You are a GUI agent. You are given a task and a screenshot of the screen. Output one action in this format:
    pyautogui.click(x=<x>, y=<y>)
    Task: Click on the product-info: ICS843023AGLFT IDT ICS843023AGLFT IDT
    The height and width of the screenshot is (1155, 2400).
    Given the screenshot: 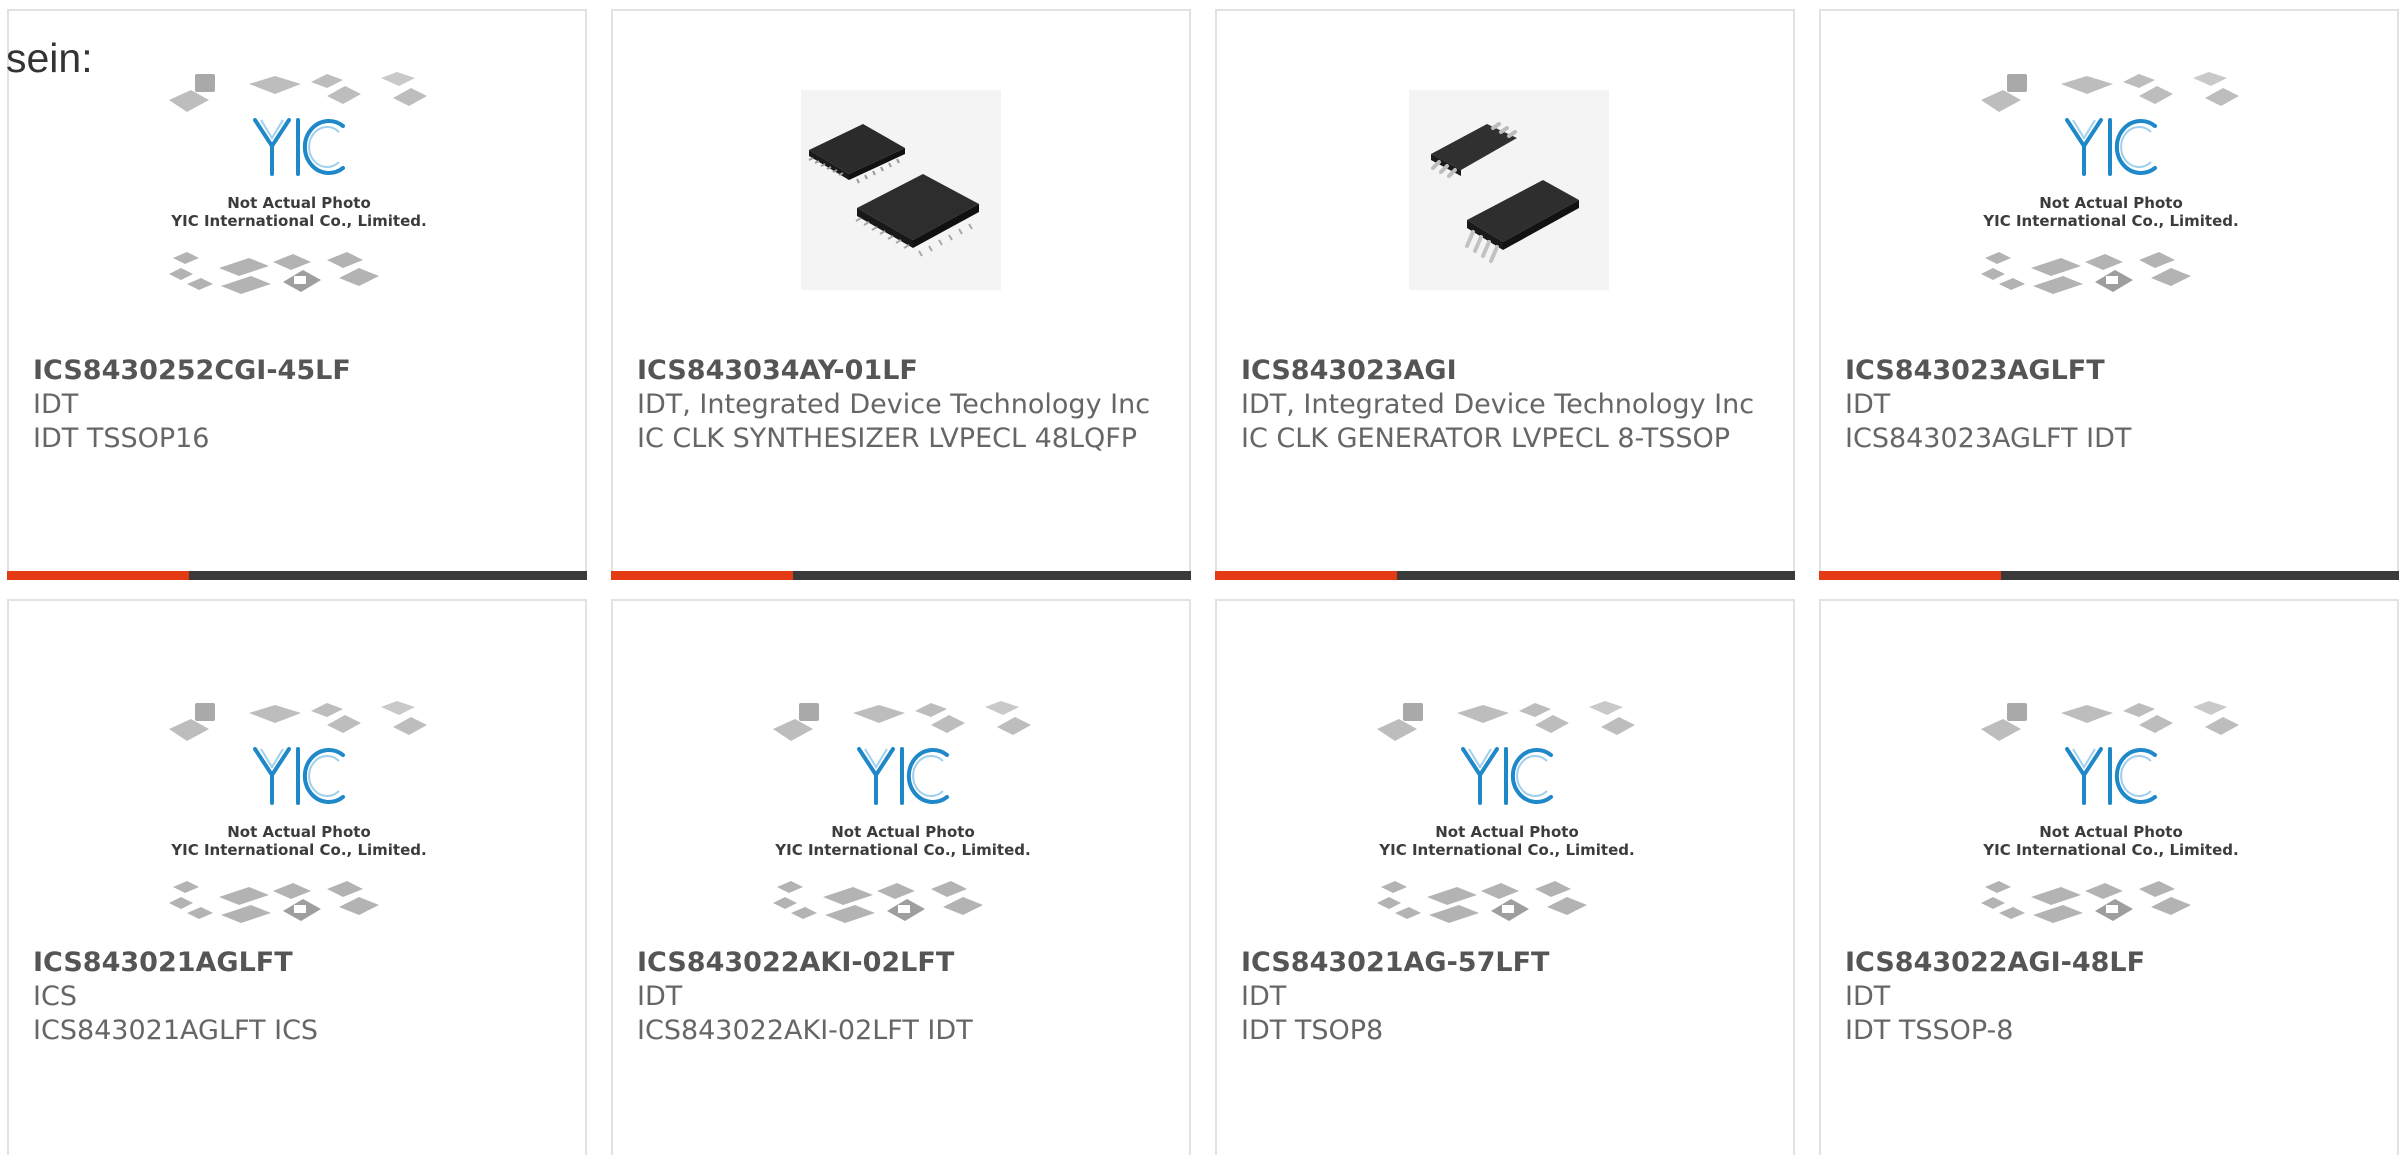 What is the action you would take?
    pyautogui.click(x=2109, y=405)
    